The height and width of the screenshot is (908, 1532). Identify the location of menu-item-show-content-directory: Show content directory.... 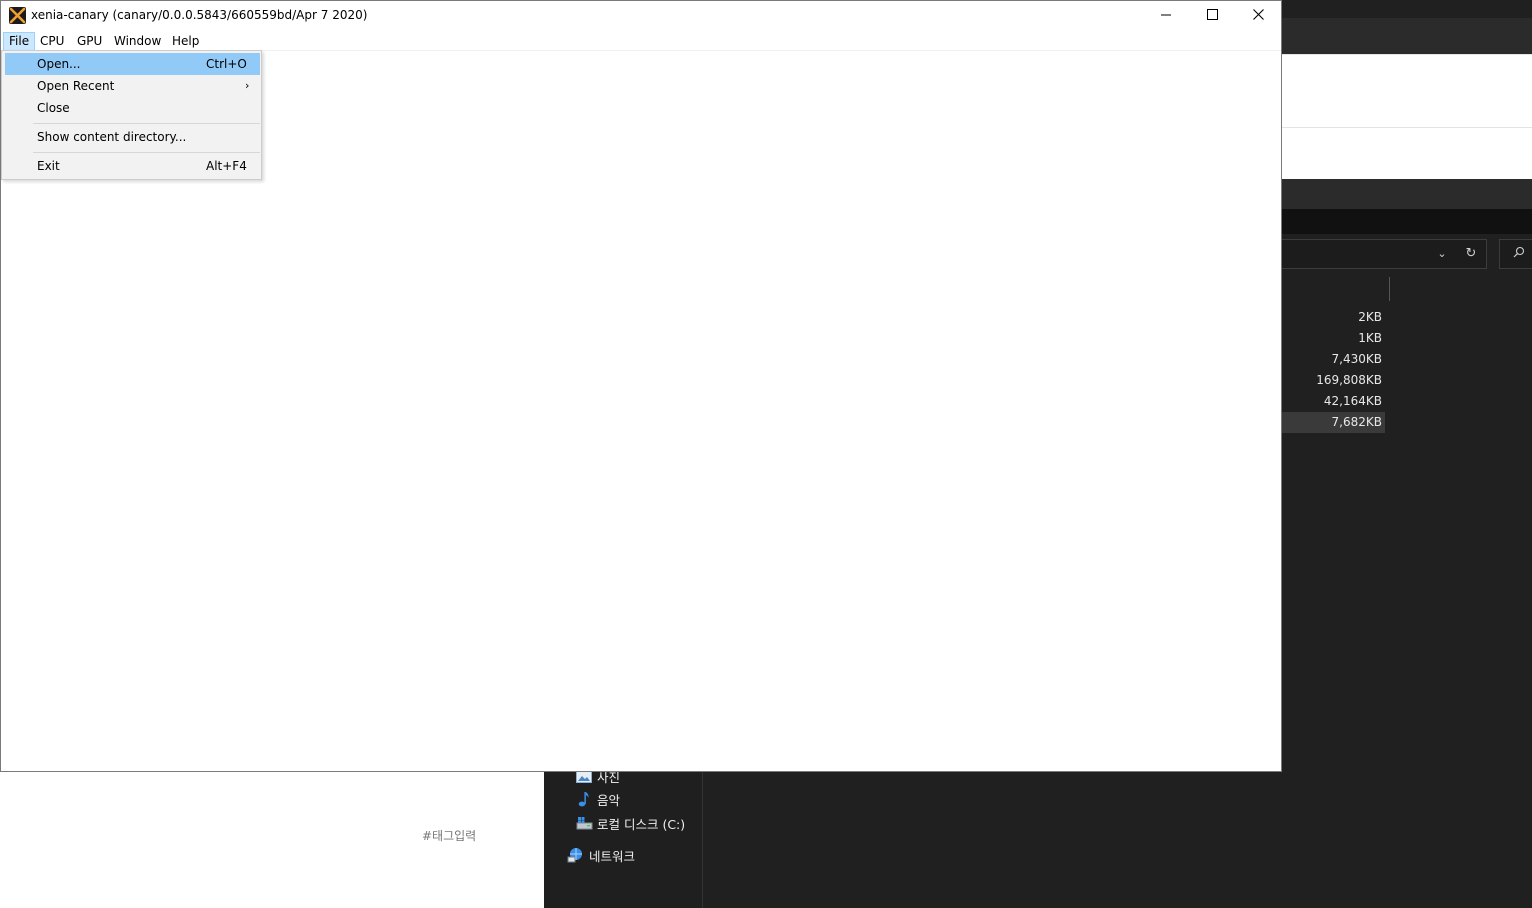
(132, 137).